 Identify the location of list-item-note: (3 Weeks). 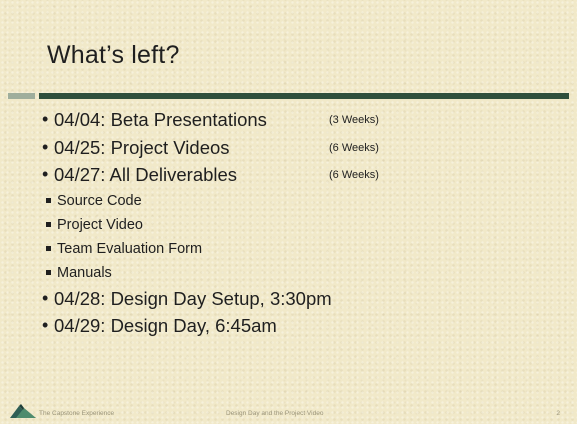
(354, 120).